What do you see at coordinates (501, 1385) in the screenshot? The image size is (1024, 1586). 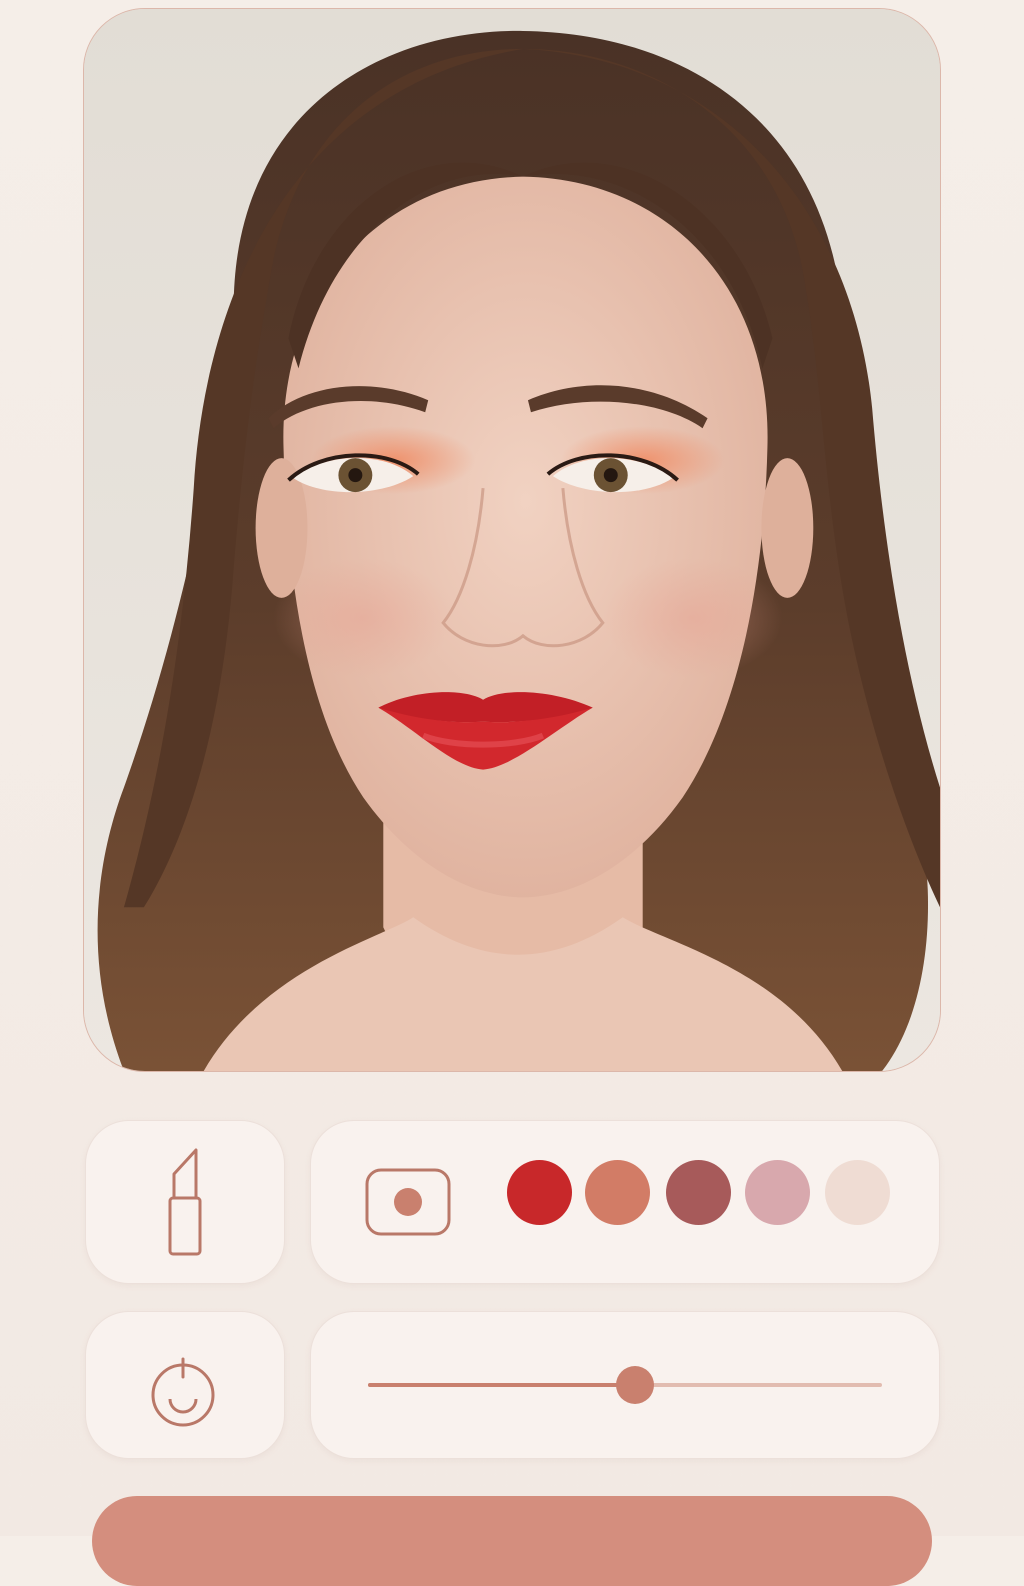 I see `intensity-slider-fill` at bounding box center [501, 1385].